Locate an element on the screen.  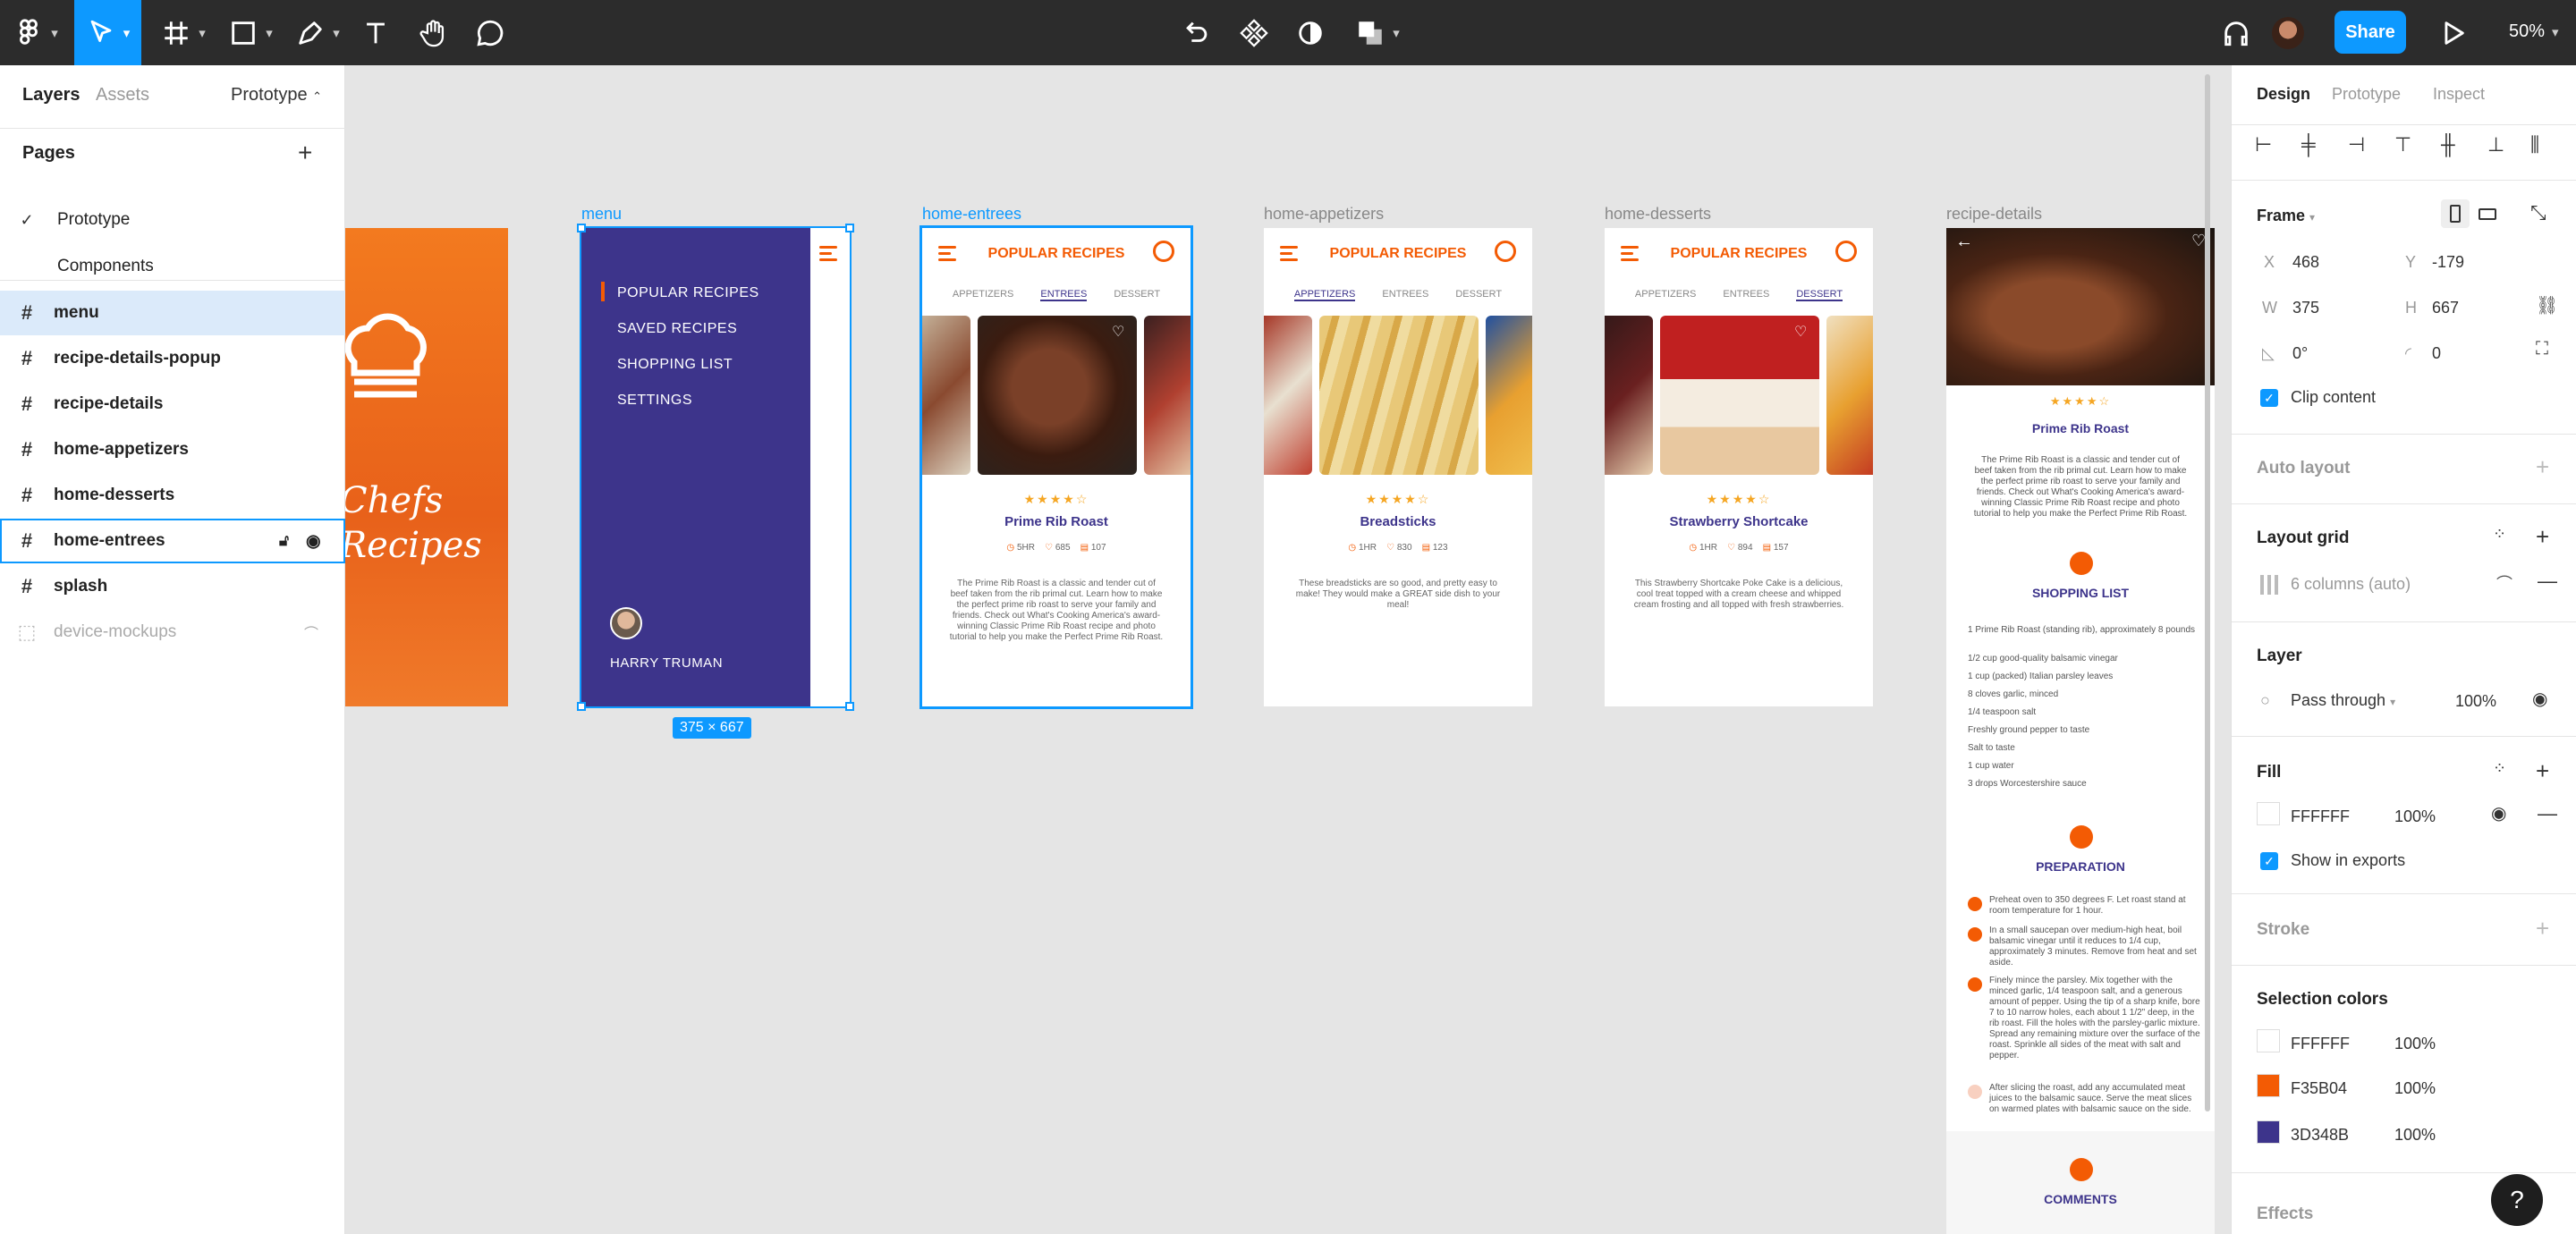
remove-fill-icon: — is located at coordinates (2547, 813).